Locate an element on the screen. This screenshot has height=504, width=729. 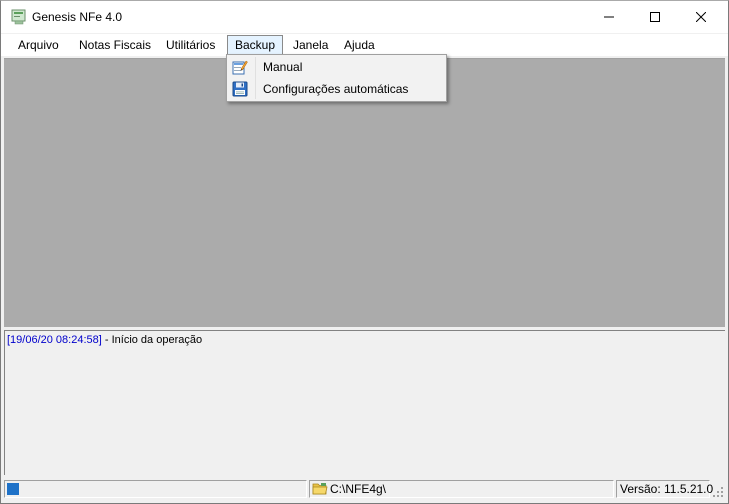
title-bar: Genesis NFe 4.0 is located at coordinates (364, 17).